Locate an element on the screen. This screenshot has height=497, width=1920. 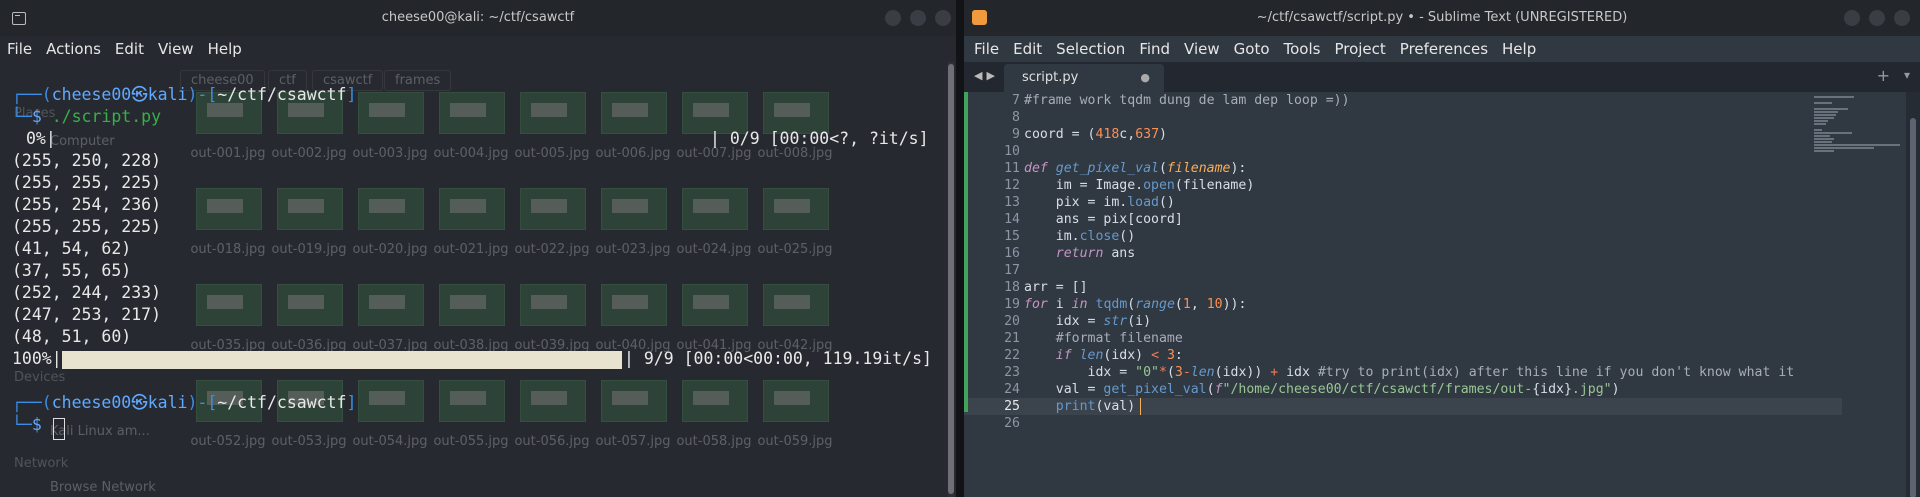
code-line-20: idx = str(i) is located at coordinates (1088, 321).